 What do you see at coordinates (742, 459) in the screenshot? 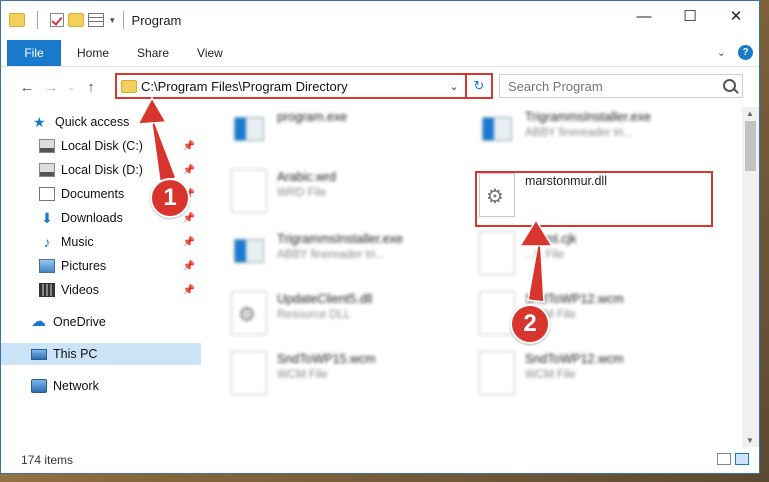
I see `large-icons-view-icon` at bounding box center [742, 459].